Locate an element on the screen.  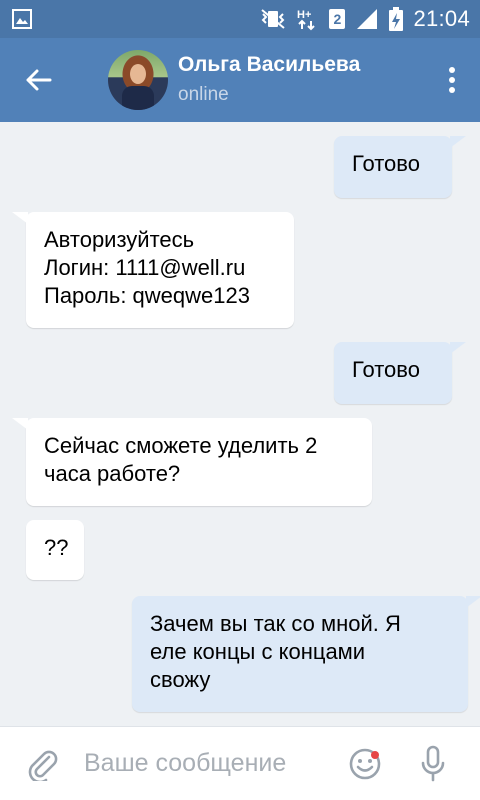
contact-info: Ольга Васильева online is located at coordinates (269, 80).